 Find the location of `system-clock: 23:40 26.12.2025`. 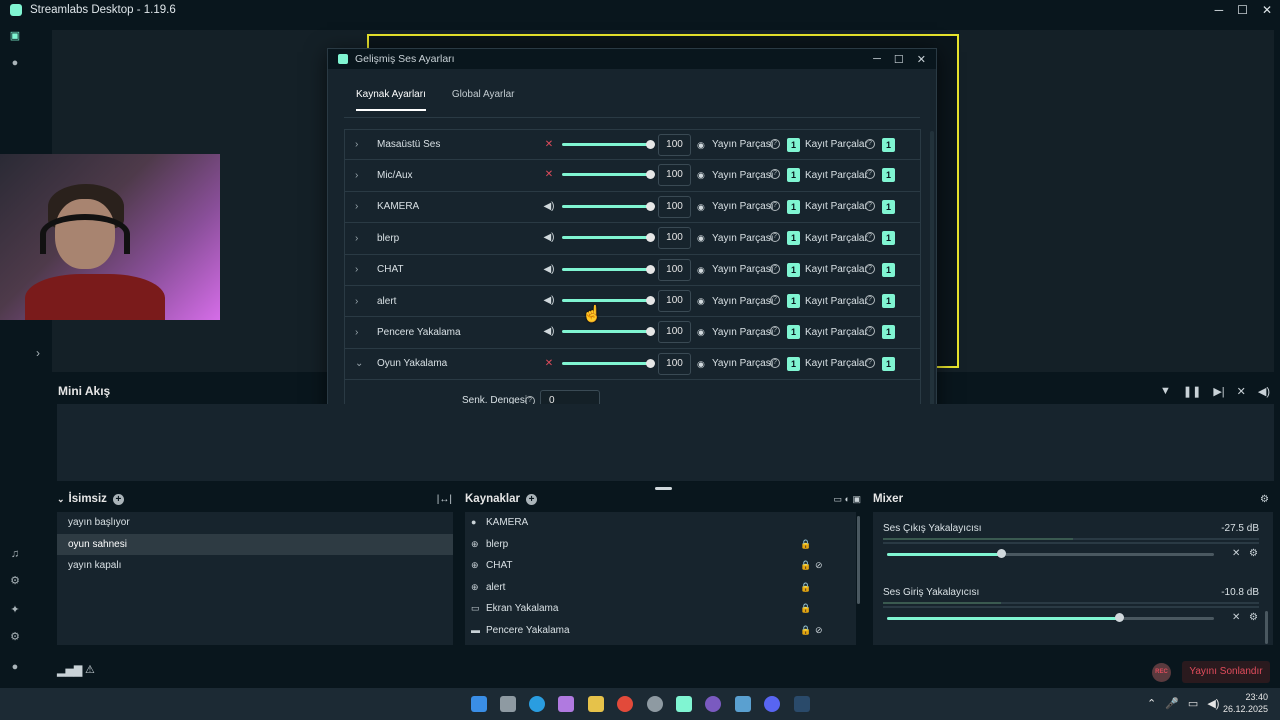

system-clock: 23:40 26.12.2025 is located at coordinates (1245, 703).